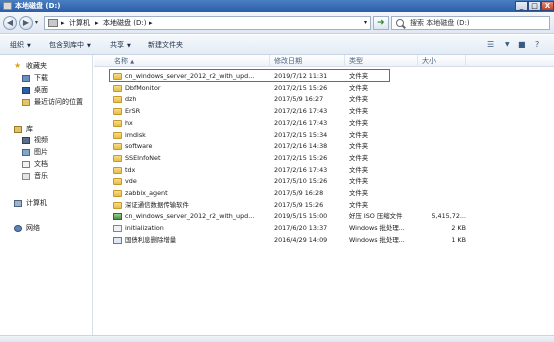  Describe the element at coordinates (534, 6) in the screenshot. I see `maximize-button: □` at that location.